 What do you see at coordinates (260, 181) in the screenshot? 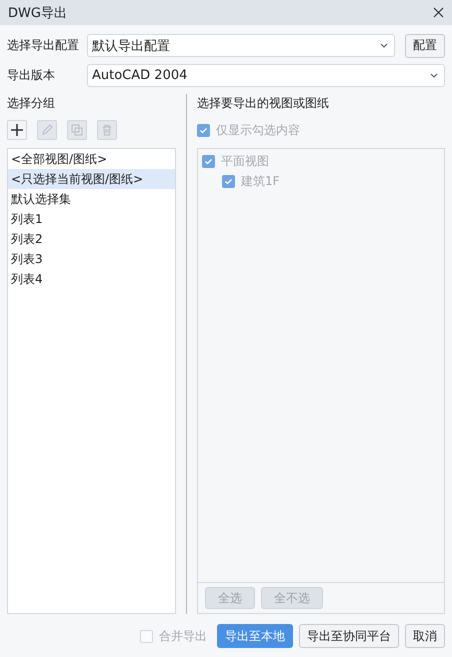
I see `checkbox-label: 建筑1F` at bounding box center [260, 181].